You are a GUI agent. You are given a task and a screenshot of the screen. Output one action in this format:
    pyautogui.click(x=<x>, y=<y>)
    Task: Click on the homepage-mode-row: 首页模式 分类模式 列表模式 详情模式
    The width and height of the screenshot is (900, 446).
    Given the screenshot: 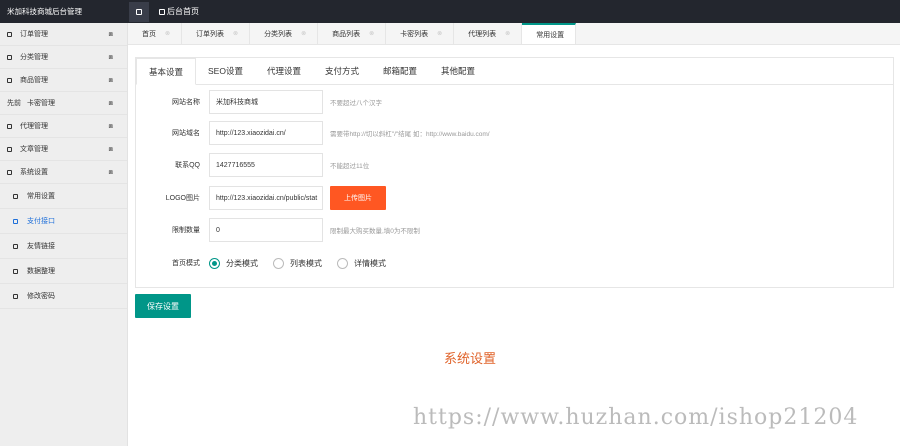 What is the action you would take?
    pyautogui.click(x=515, y=263)
    